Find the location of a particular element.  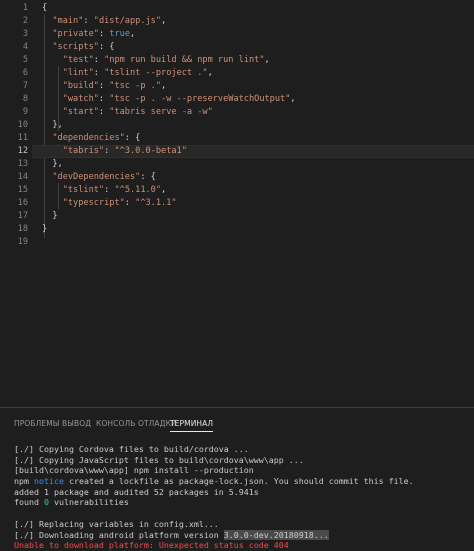

code-token: "tabris" is located at coordinates (83, 151).